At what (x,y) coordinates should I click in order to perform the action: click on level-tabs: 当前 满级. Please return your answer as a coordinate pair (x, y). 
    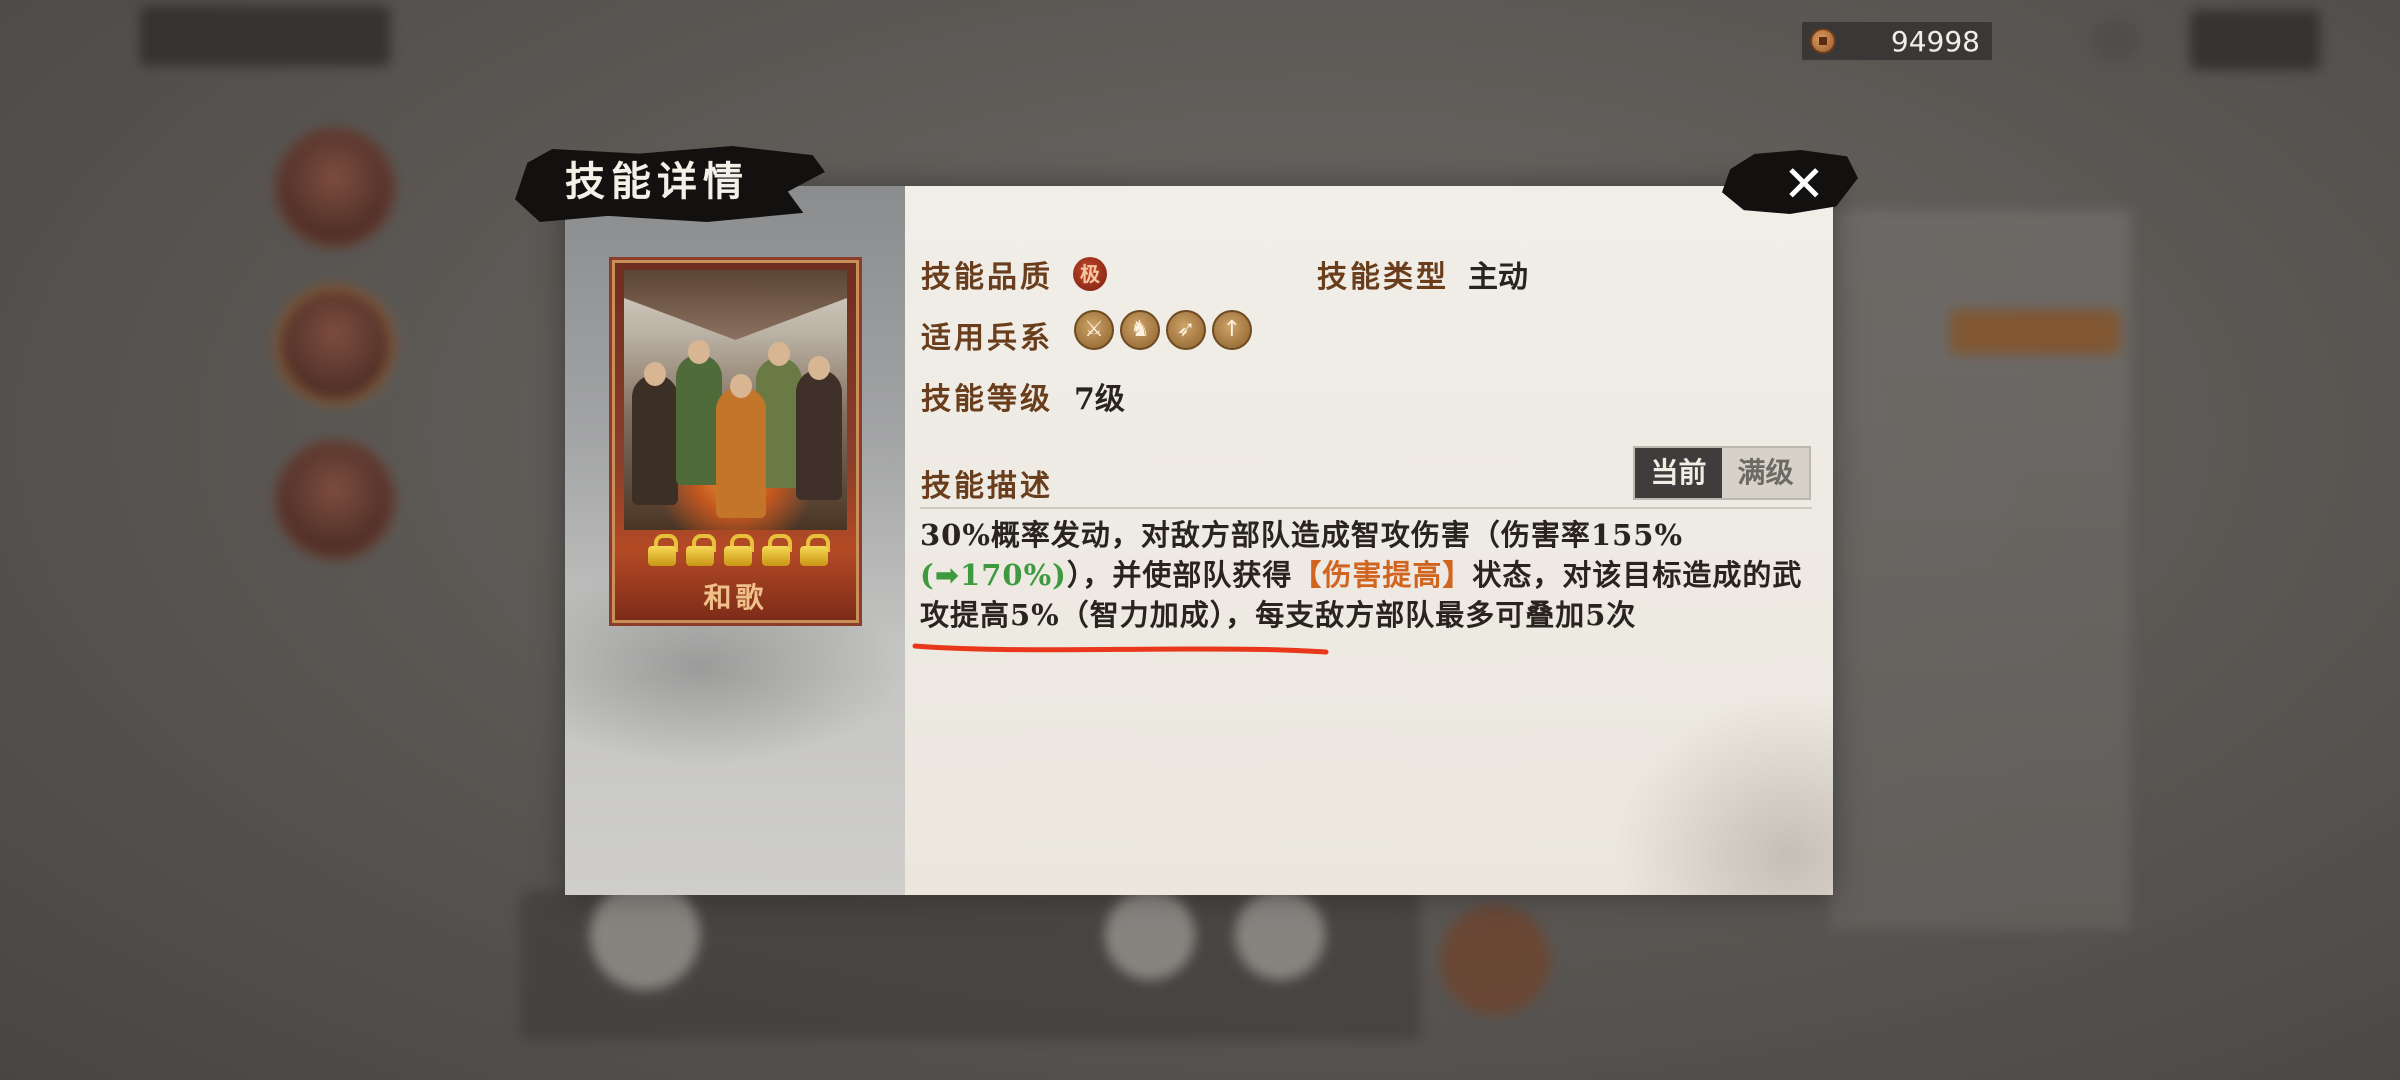
    Looking at the image, I should click on (1722, 473).